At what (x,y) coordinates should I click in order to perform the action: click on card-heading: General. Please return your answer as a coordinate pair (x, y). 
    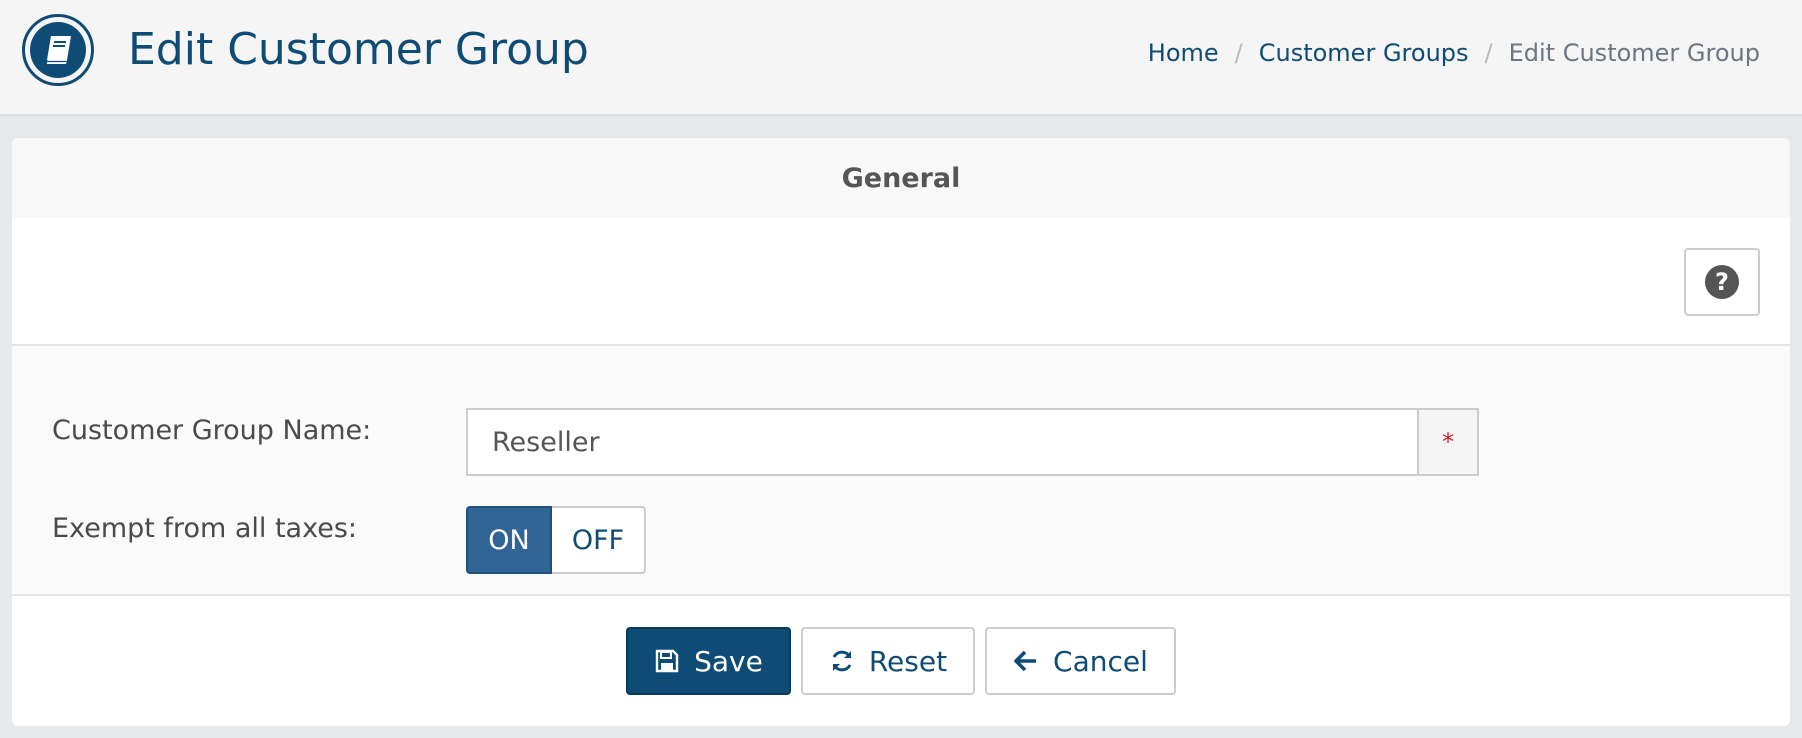
    Looking at the image, I should click on (901, 178).